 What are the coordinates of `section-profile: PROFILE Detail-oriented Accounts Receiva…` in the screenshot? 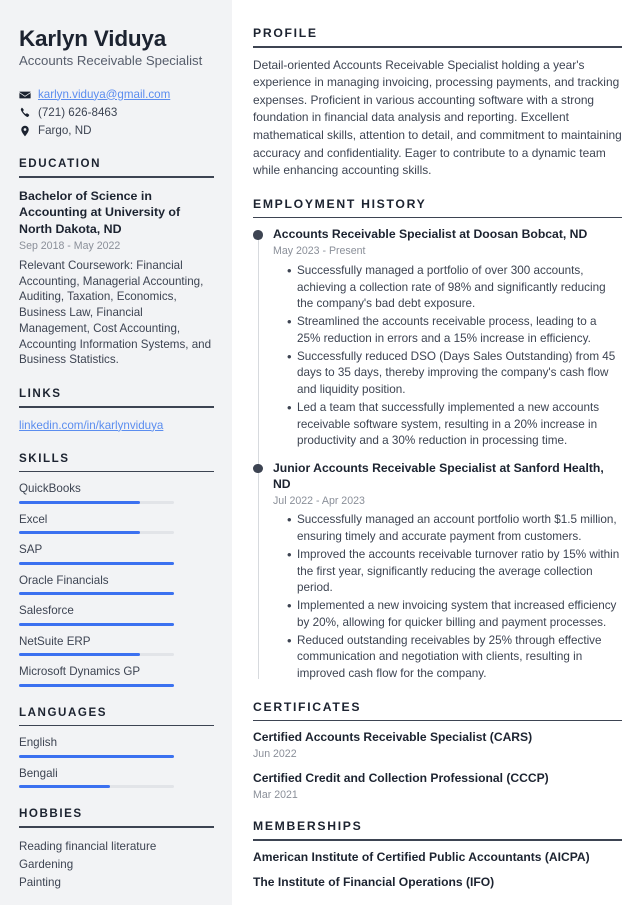 It's located at (437, 103).